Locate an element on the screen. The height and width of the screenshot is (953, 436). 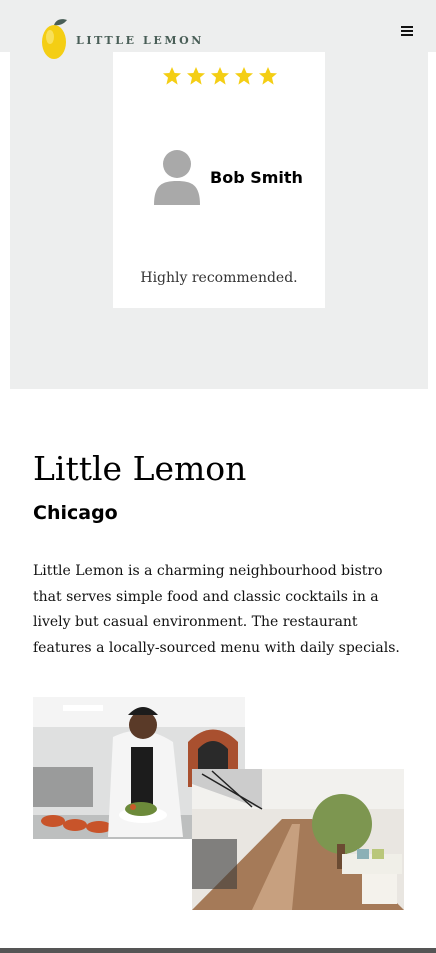
about-subtitle: Chicago is located at coordinates (75, 513).